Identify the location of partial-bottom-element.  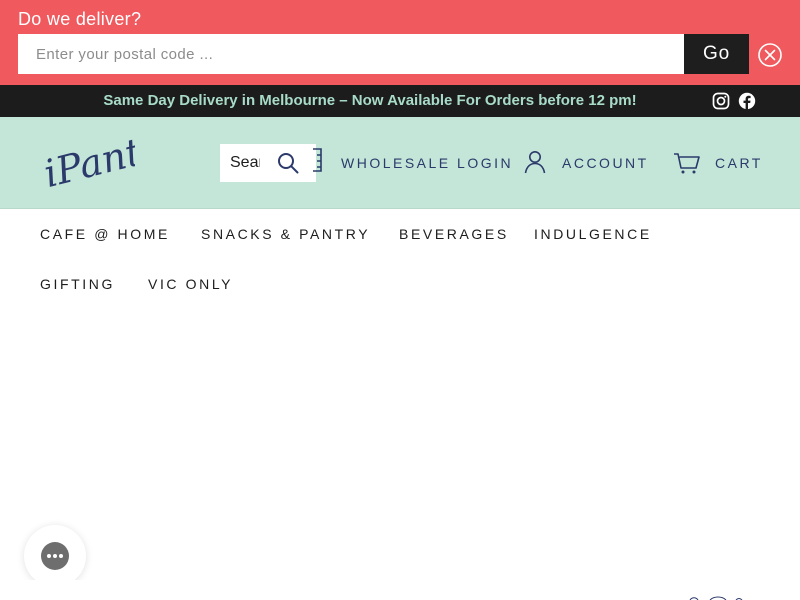
(716, 598).